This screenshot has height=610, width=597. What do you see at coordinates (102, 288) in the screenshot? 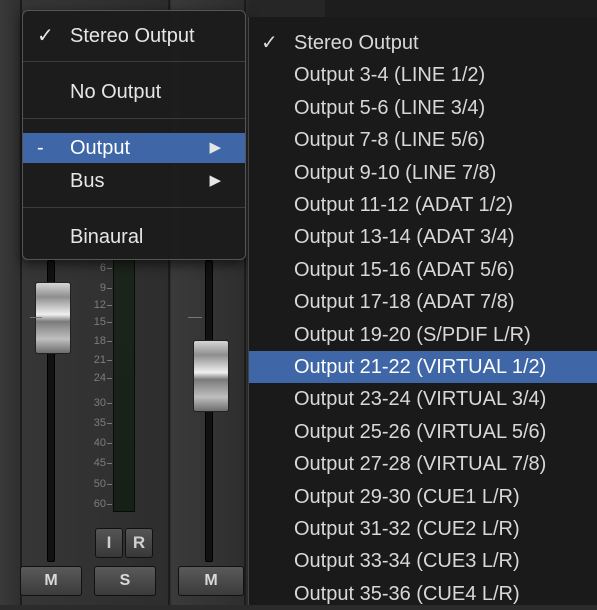
I see `scale-label: 9` at bounding box center [102, 288].